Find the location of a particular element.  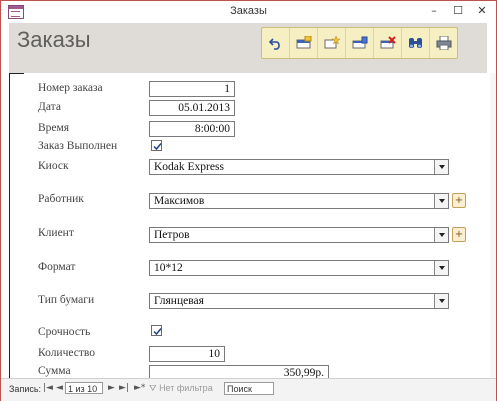

print-record-button is located at coordinates (360, 43).